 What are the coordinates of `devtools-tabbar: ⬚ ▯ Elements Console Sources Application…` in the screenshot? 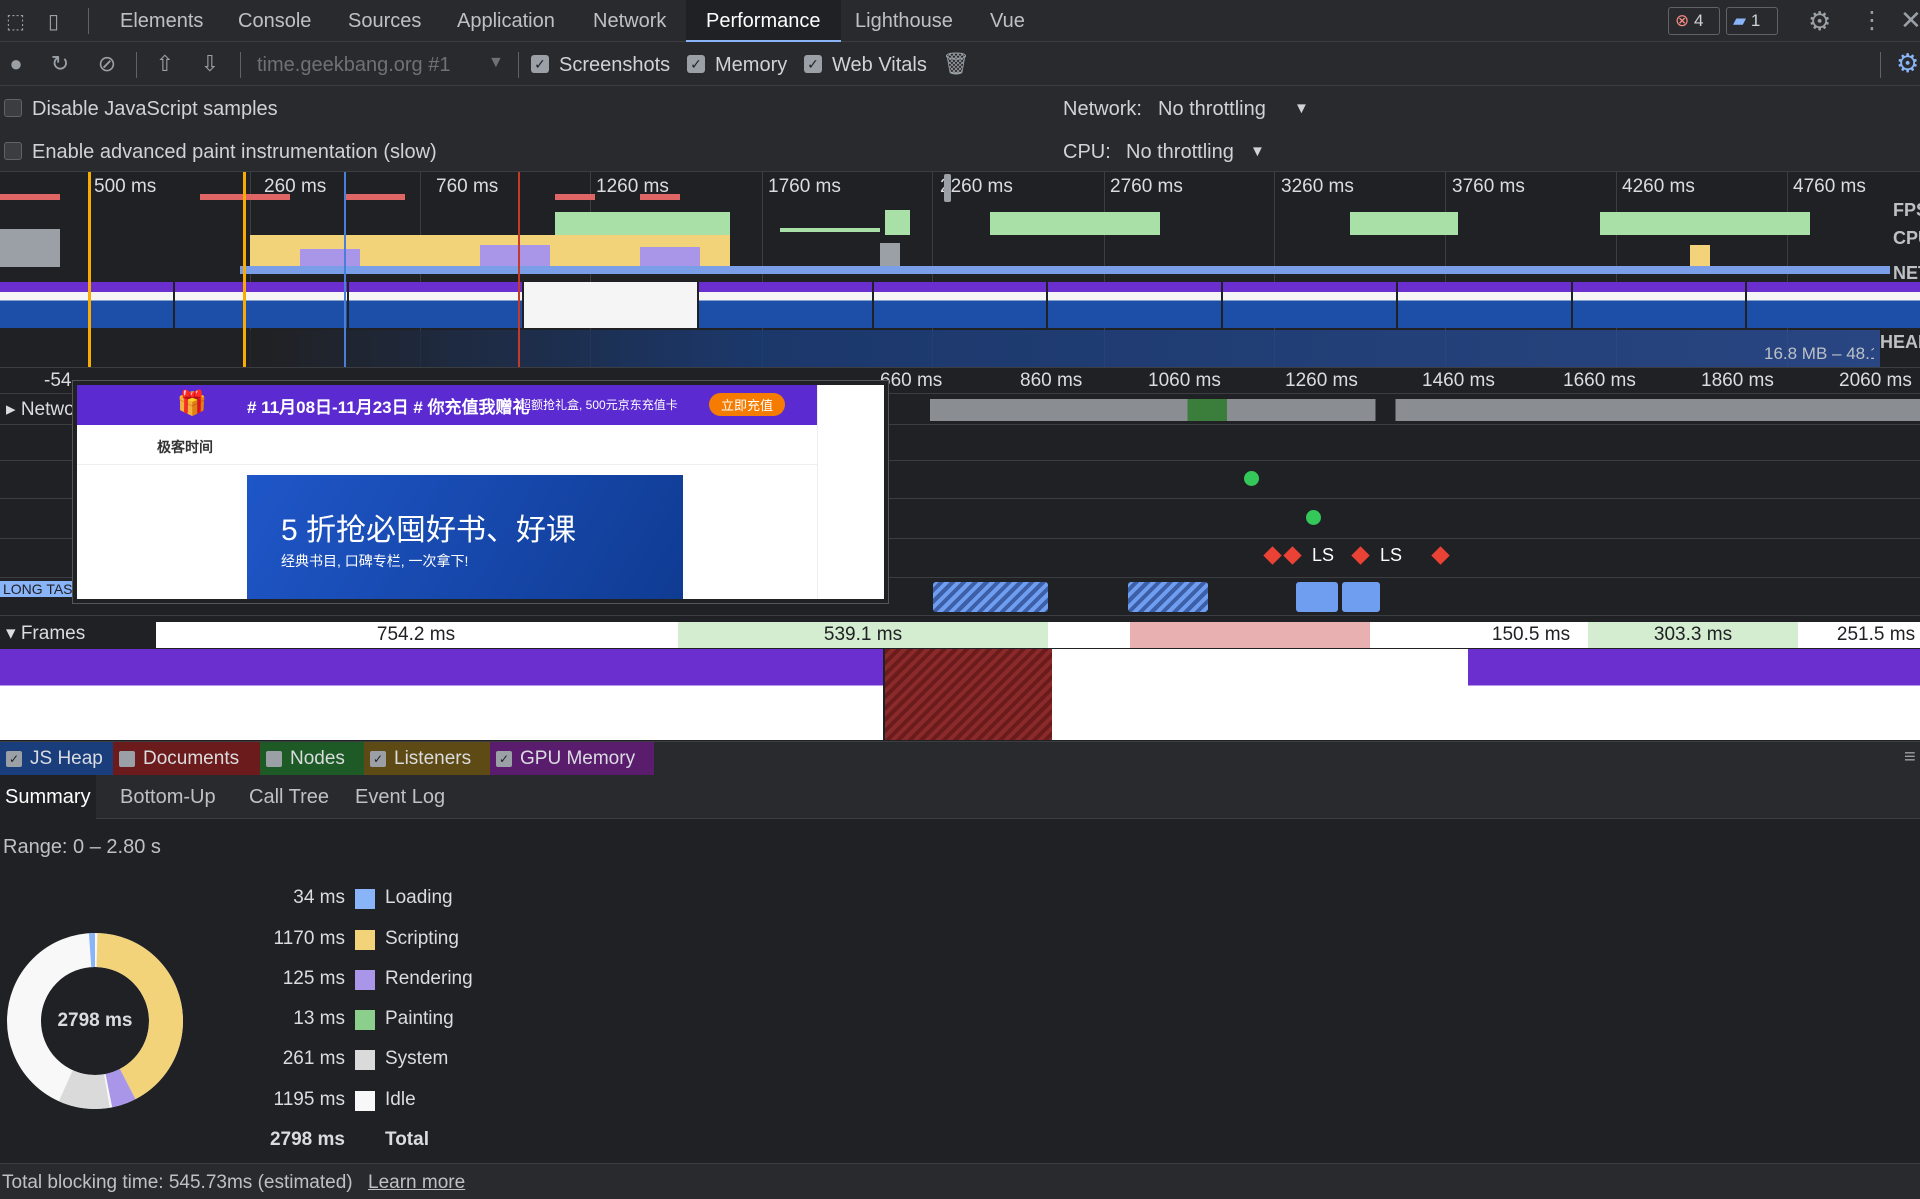 It's located at (960, 21).